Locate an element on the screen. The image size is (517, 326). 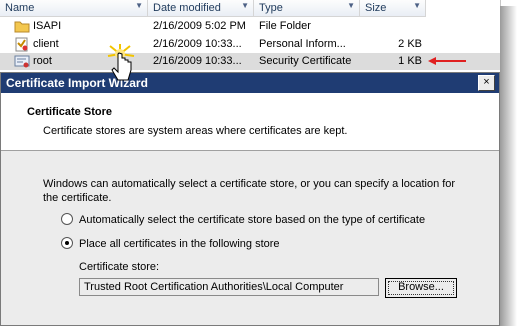
section-title: Certificate Store is located at coordinates (69, 112).